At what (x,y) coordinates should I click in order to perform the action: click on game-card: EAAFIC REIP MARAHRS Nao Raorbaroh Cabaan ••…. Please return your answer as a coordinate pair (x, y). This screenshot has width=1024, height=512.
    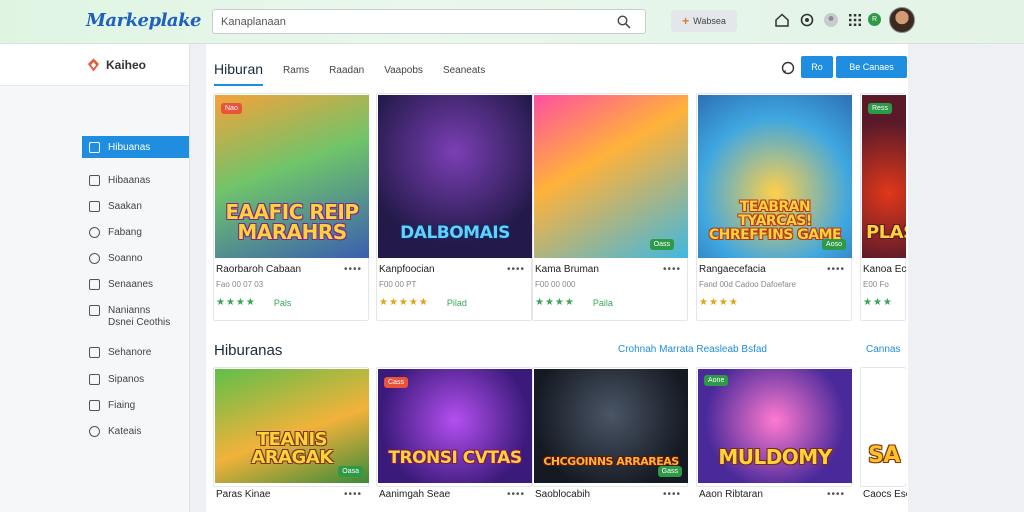
    Looking at the image, I should click on (291, 207).